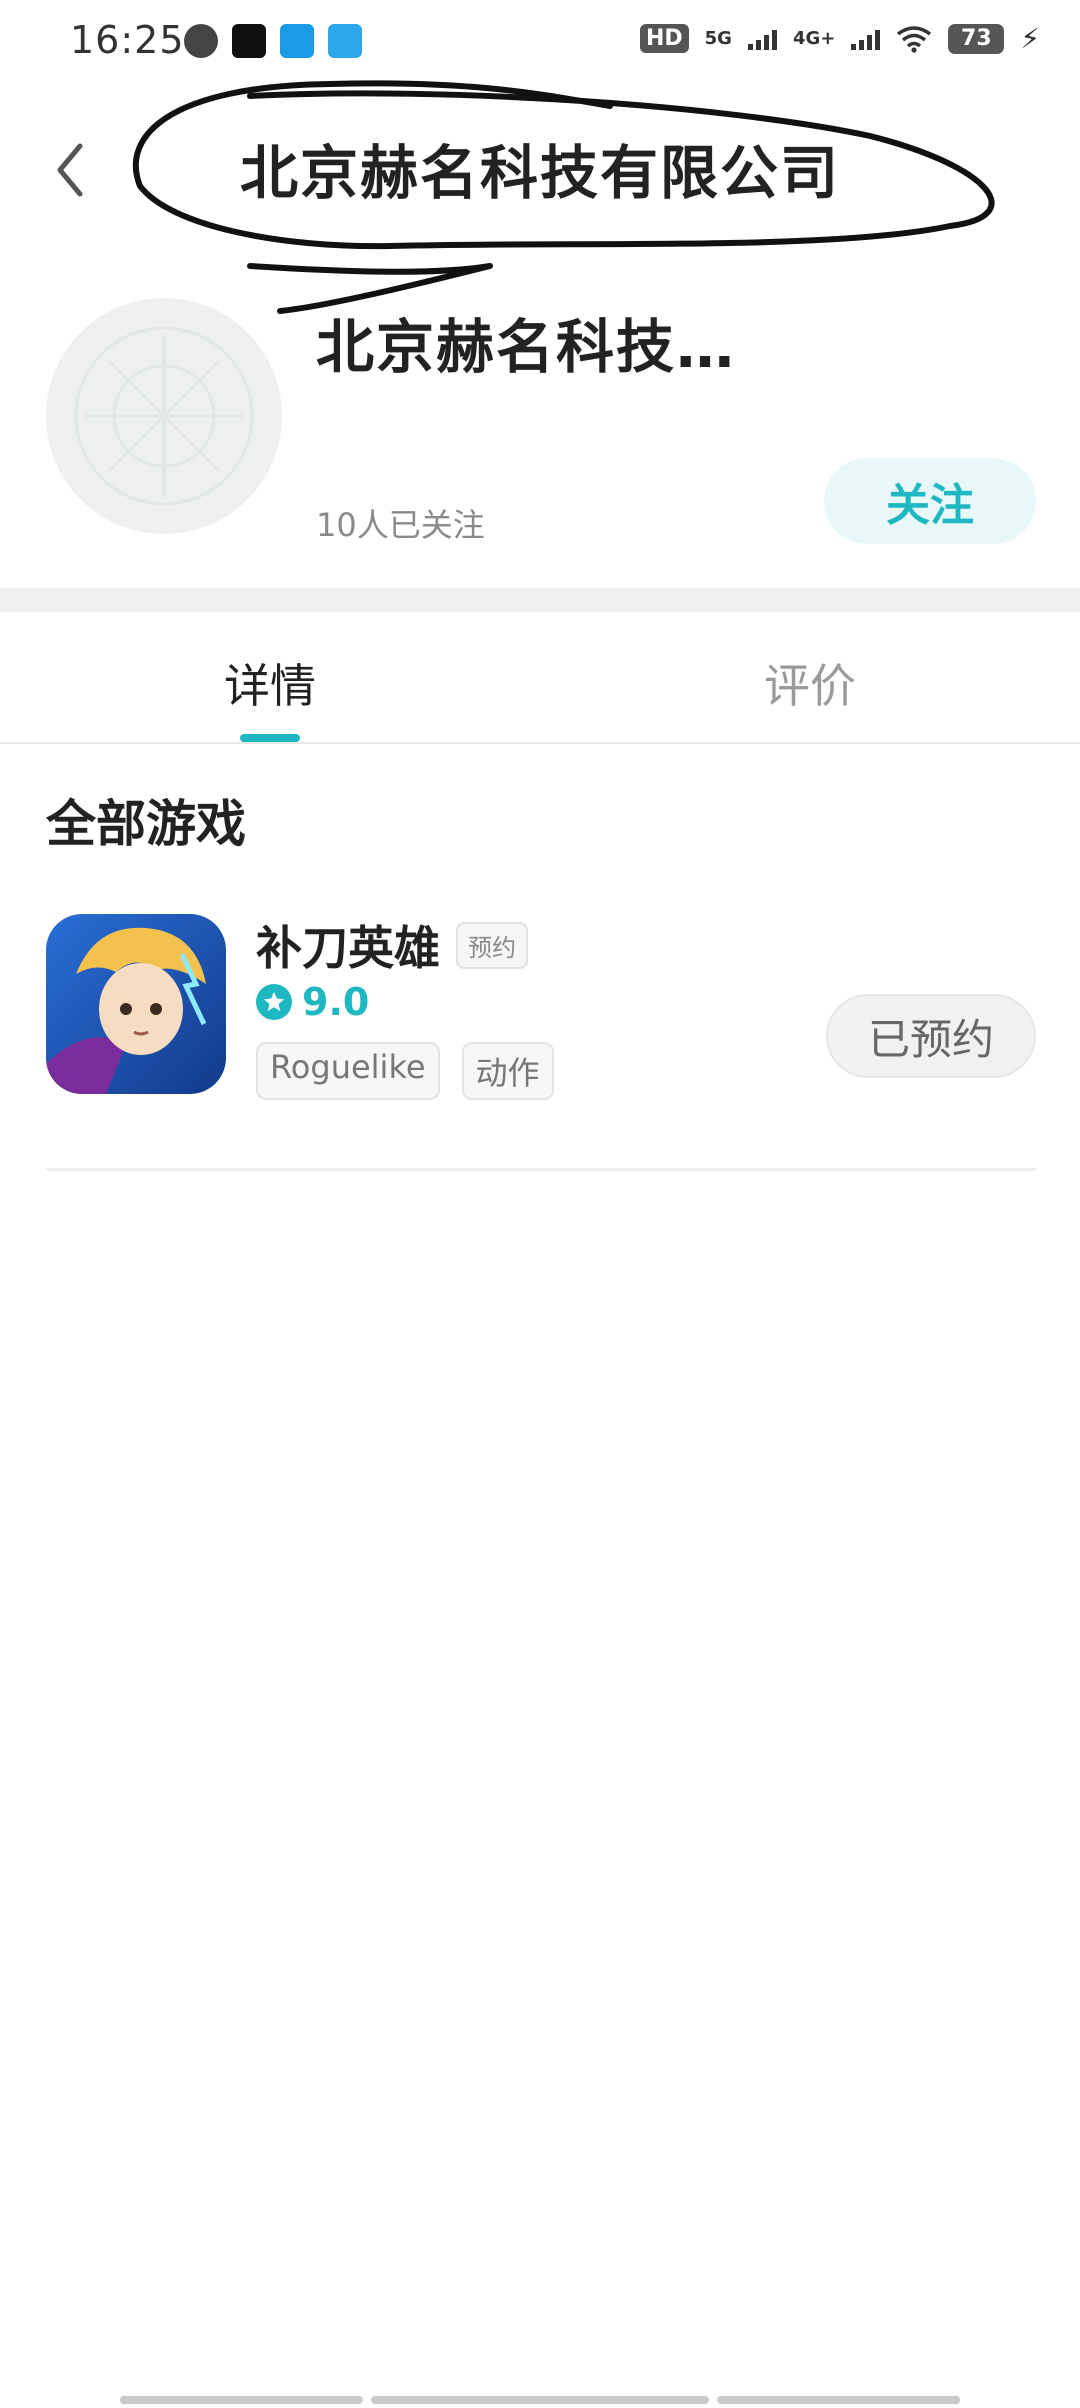  I want to click on list-divider, so click(541, 1169).